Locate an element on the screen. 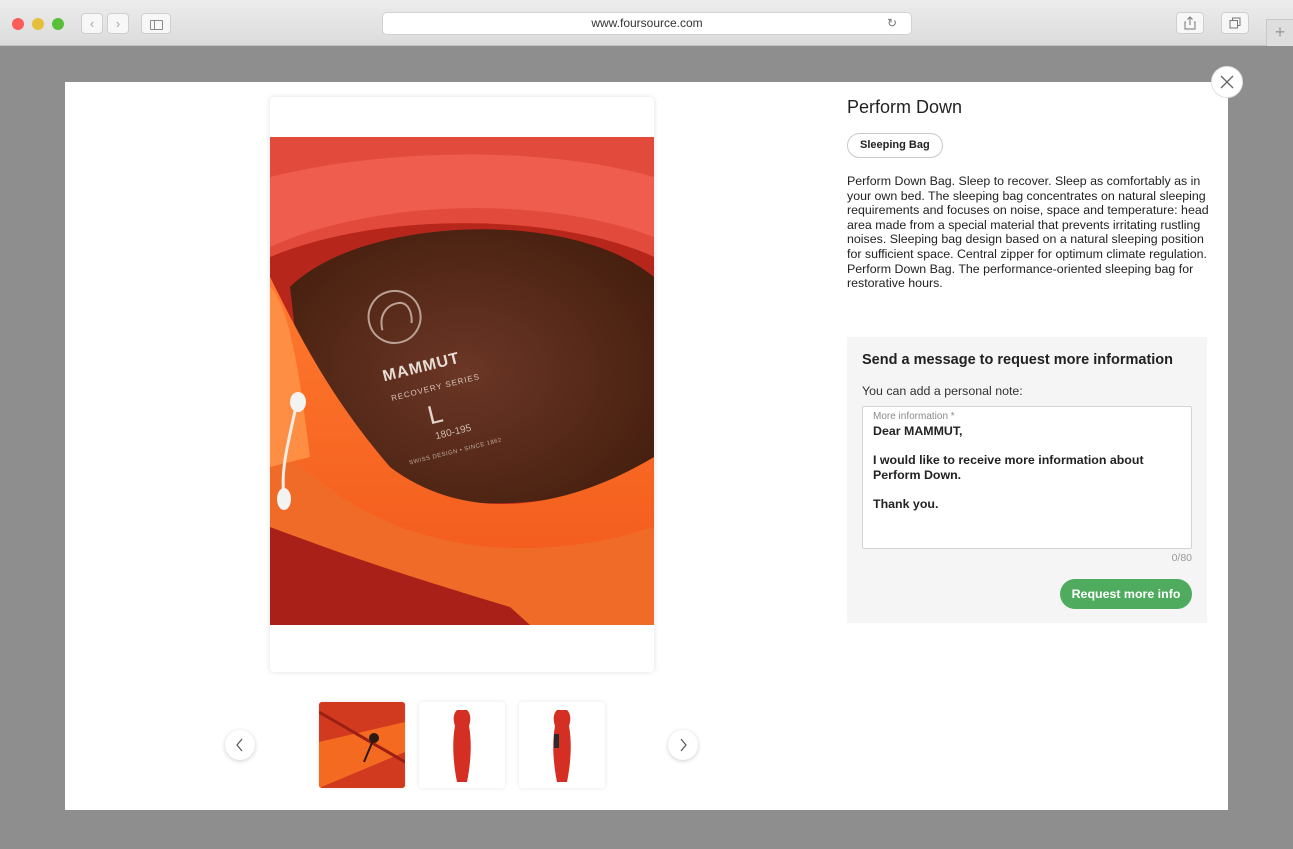  new-tab-button: + is located at coordinates (1279, 32).